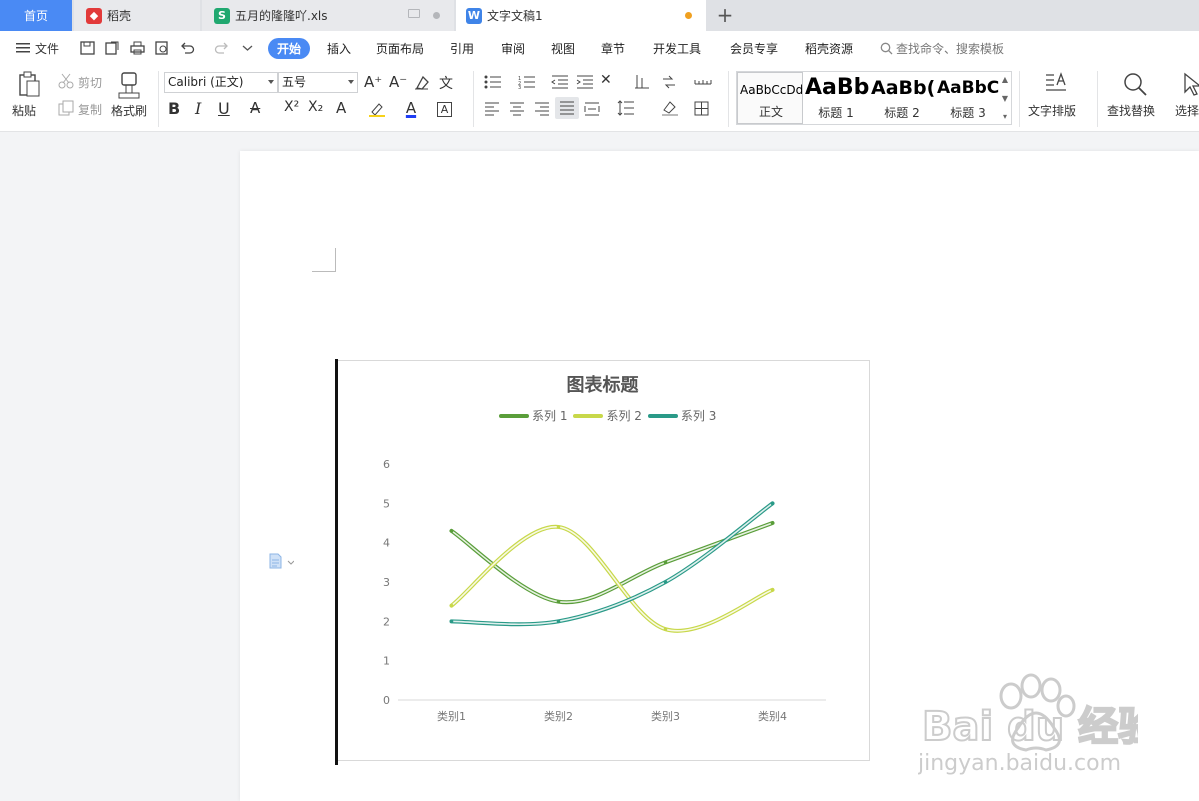 The image size is (1199, 801). What do you see at coordinates (198, 108) in the screenshot?
I see `italic-button: I` at bounding box center [198, 108].